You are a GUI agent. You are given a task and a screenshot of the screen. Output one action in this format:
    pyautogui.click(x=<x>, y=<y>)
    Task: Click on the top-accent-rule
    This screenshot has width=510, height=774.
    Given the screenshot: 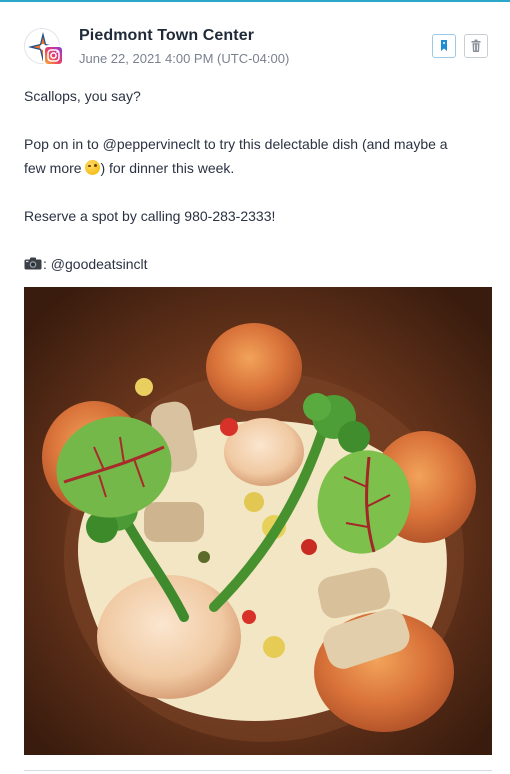 What is the action you would take?
    pyautogui.click(x=255, y=1)
    